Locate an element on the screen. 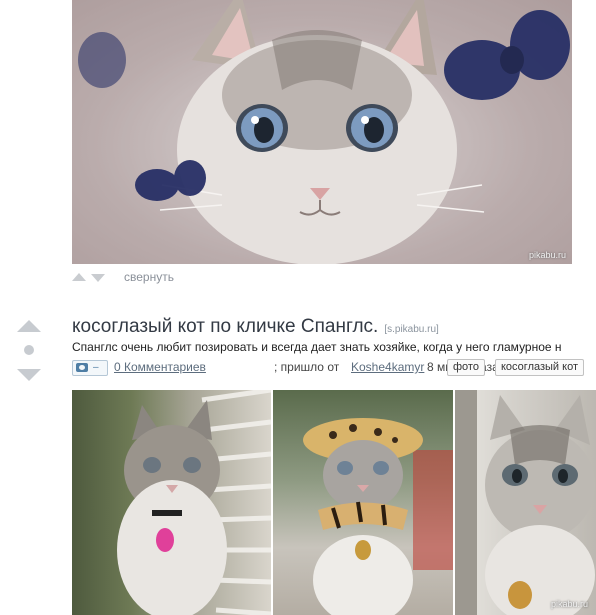  post-source: [s.pikabu.ru] is located at coordinates (411, 329).